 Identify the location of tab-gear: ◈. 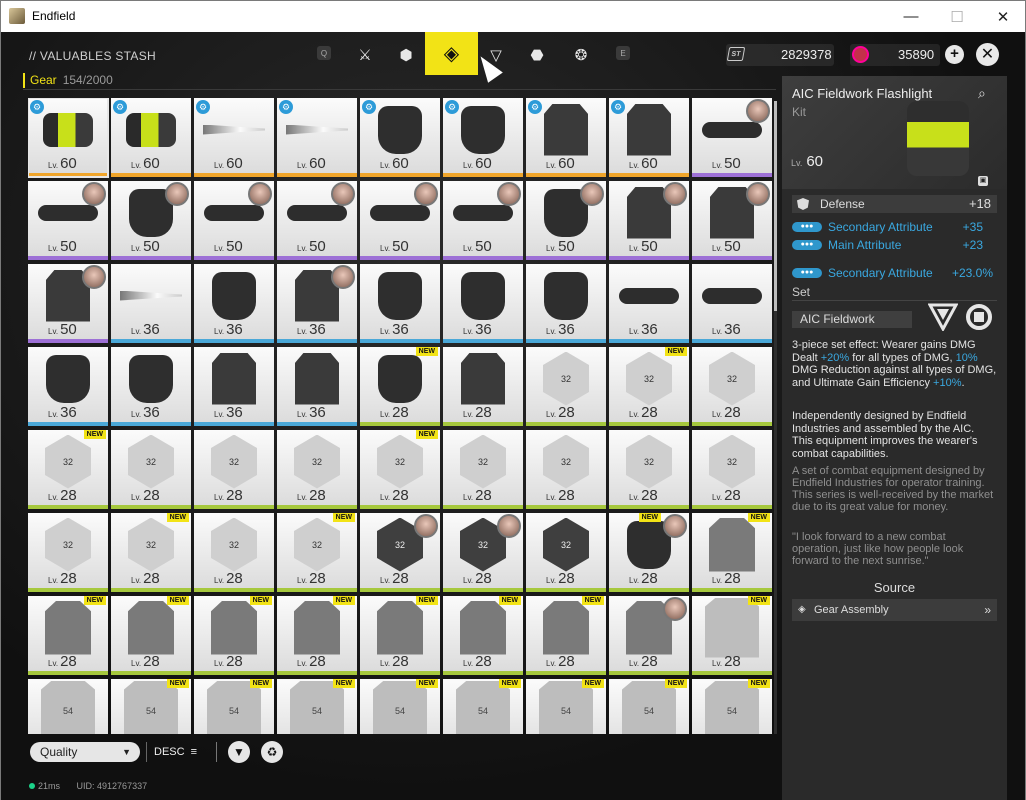
(451, 53).